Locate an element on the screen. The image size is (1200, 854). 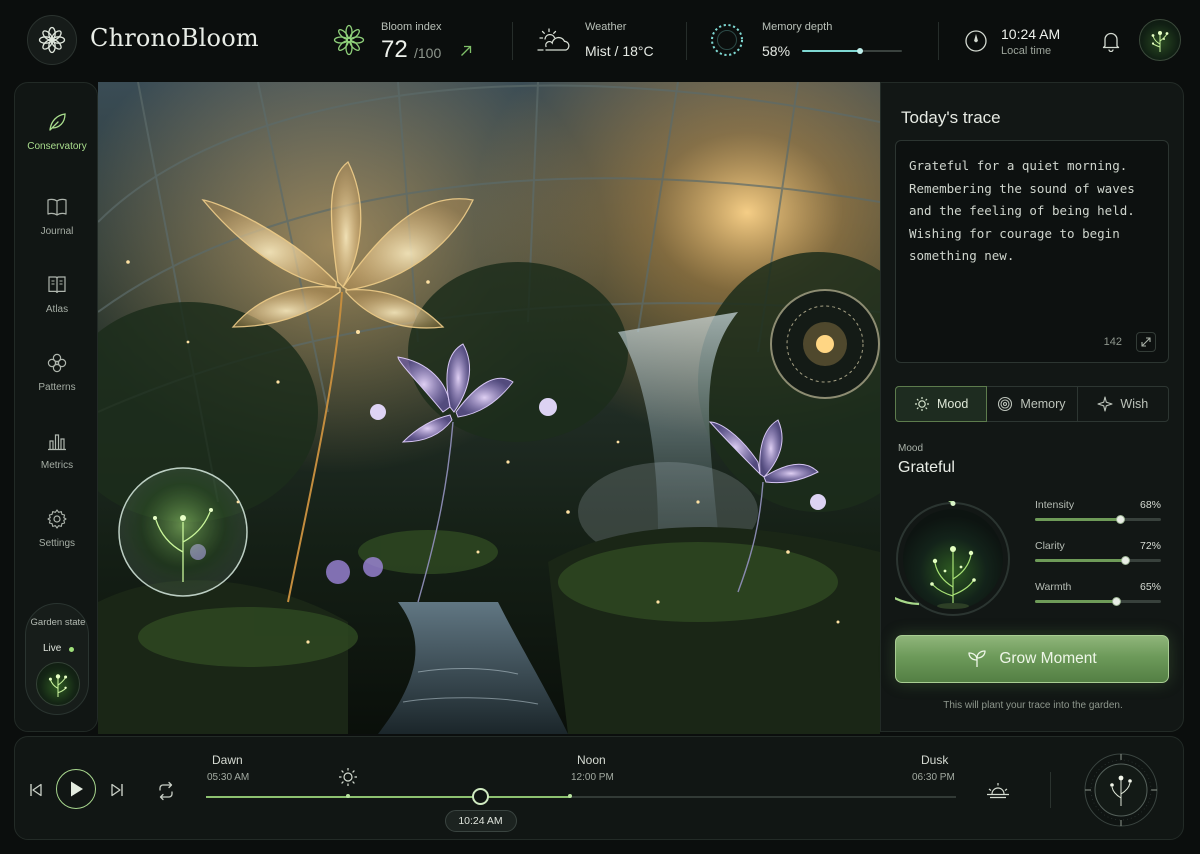
sparkle-icon is located at coordinates (1105, 404).